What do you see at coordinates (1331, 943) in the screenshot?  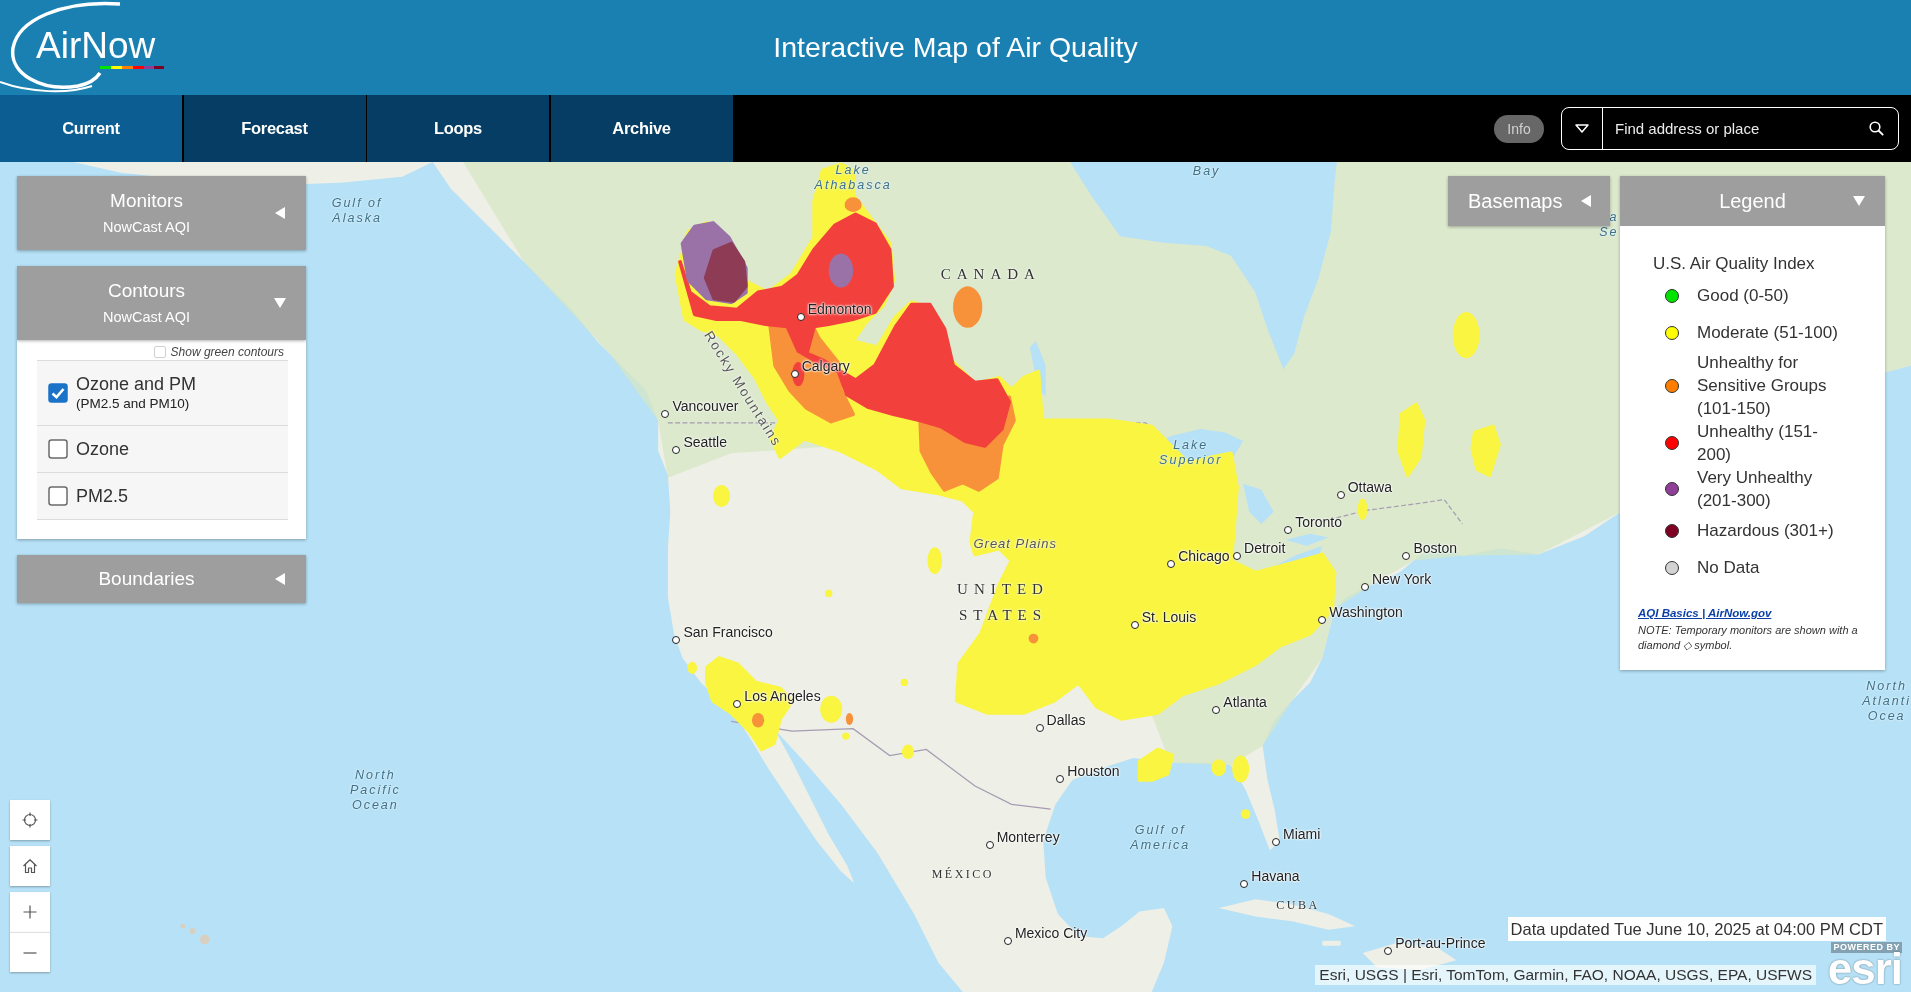 I see `island` at bounding box center [1331, 943].